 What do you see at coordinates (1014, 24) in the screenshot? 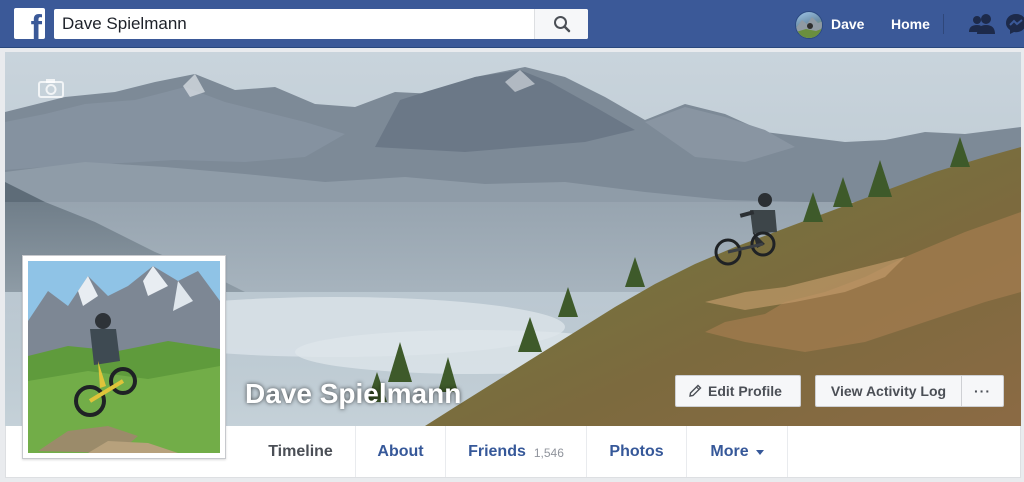
I see `messages-icon` at bounding box center [1014, 24].